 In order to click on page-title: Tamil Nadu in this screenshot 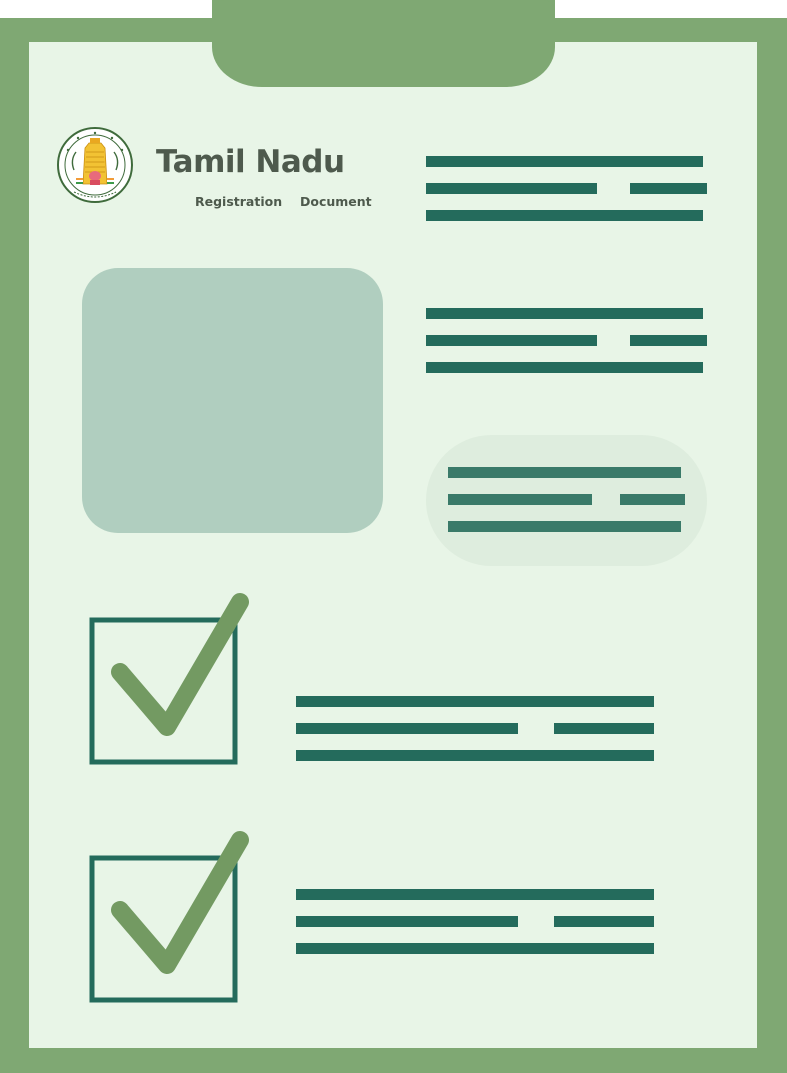, I will do `click(250, 162)`.